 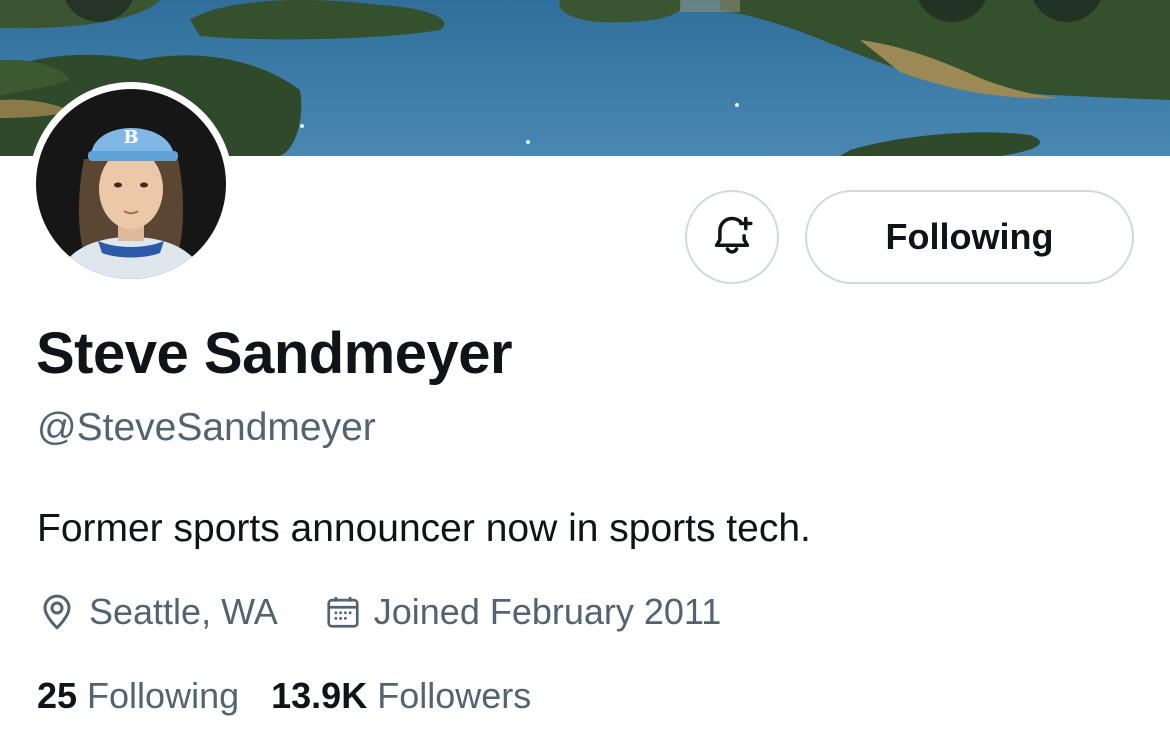 I want to click on joined-item: Joined February 2011, so click(x=523, y=612).